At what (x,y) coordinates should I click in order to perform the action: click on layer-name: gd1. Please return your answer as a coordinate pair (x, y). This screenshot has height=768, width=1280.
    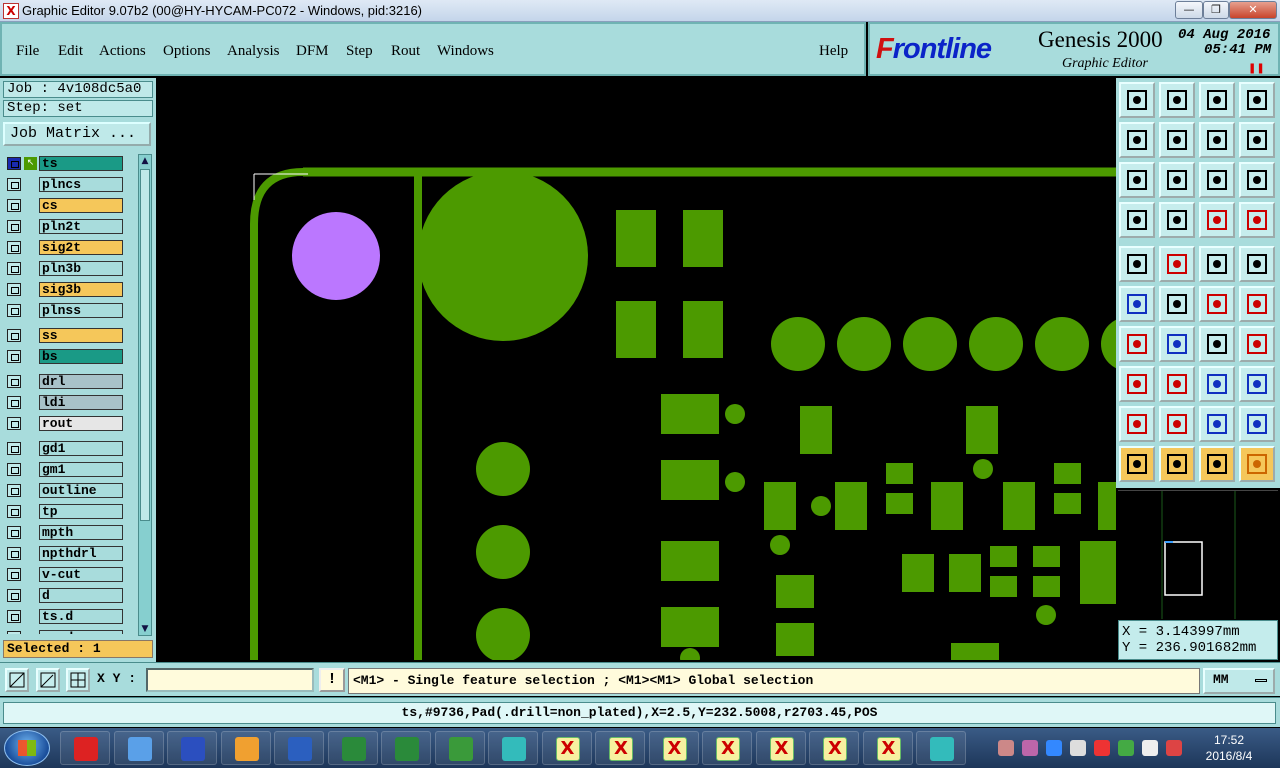
    Looking at the image, I should click on (81, 448).